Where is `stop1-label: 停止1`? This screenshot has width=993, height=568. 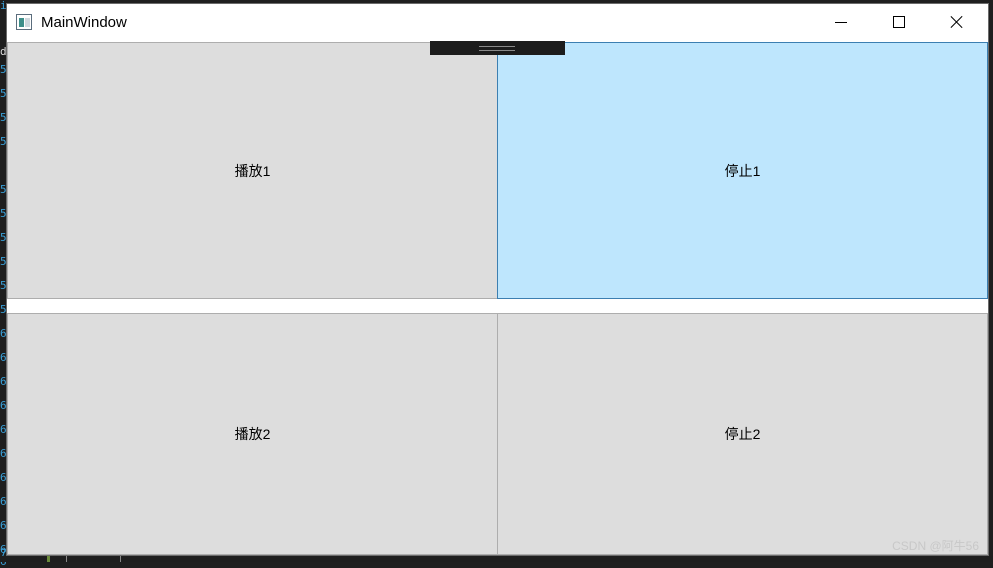
stop1-label: 停止1 is located at coordinates (743, 171).